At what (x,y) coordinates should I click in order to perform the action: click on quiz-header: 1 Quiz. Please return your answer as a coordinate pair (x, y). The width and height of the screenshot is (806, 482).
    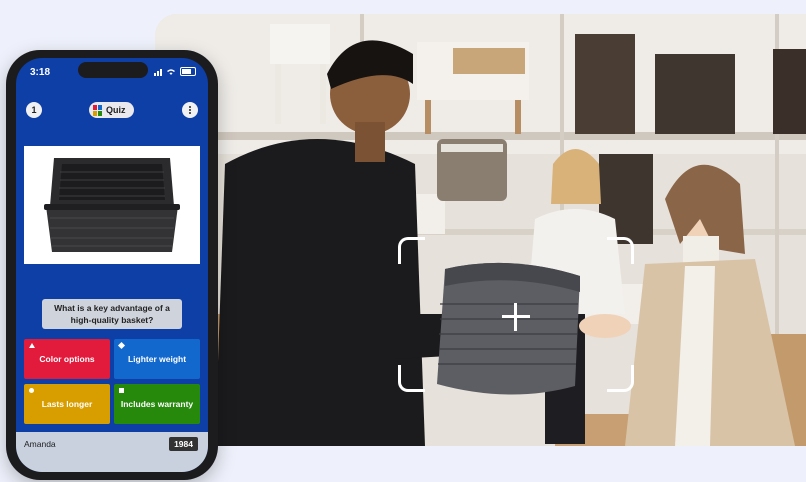
    Looking at the image, I should click on (112, 110).